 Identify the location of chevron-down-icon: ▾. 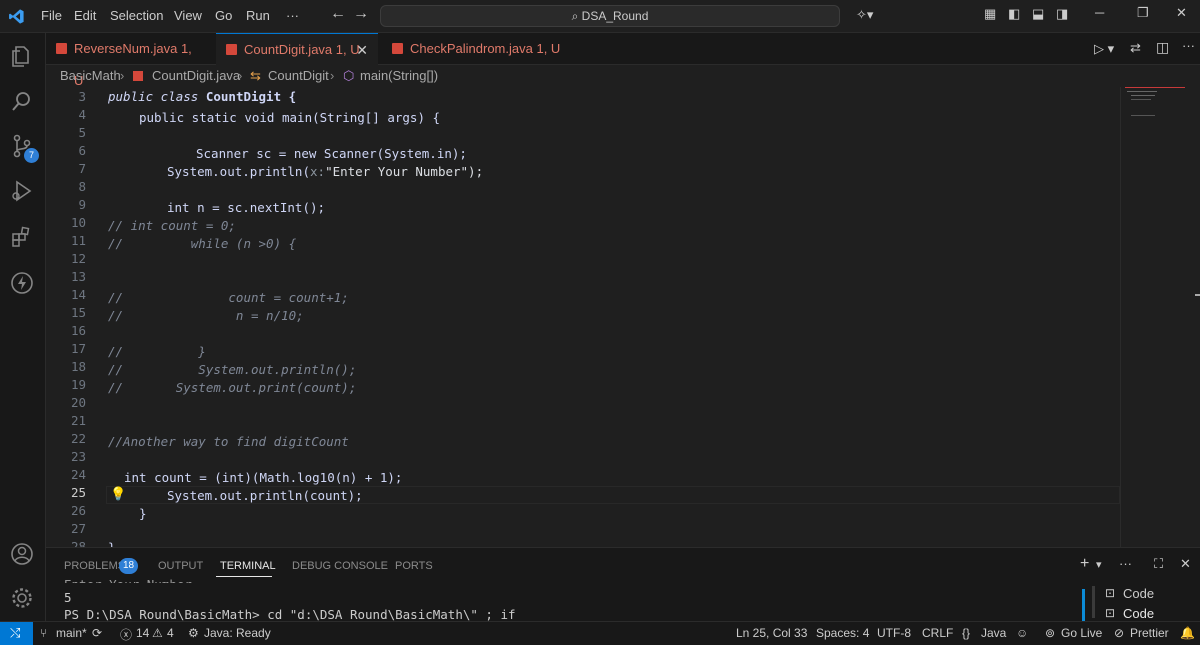
(1099, 564).